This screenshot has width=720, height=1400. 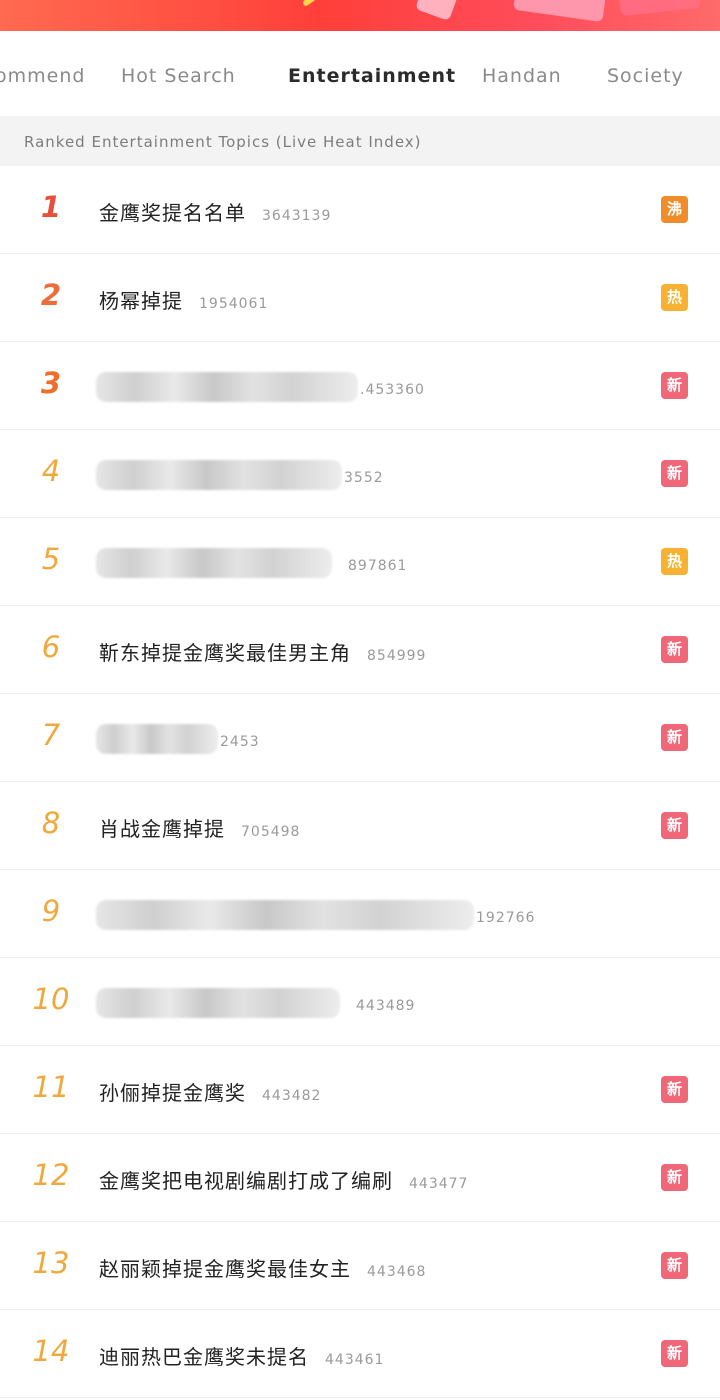 I want to click on topic-title: 赵丽颖掉提金鹰奖最佳女主, so click(x=225, y=1269).